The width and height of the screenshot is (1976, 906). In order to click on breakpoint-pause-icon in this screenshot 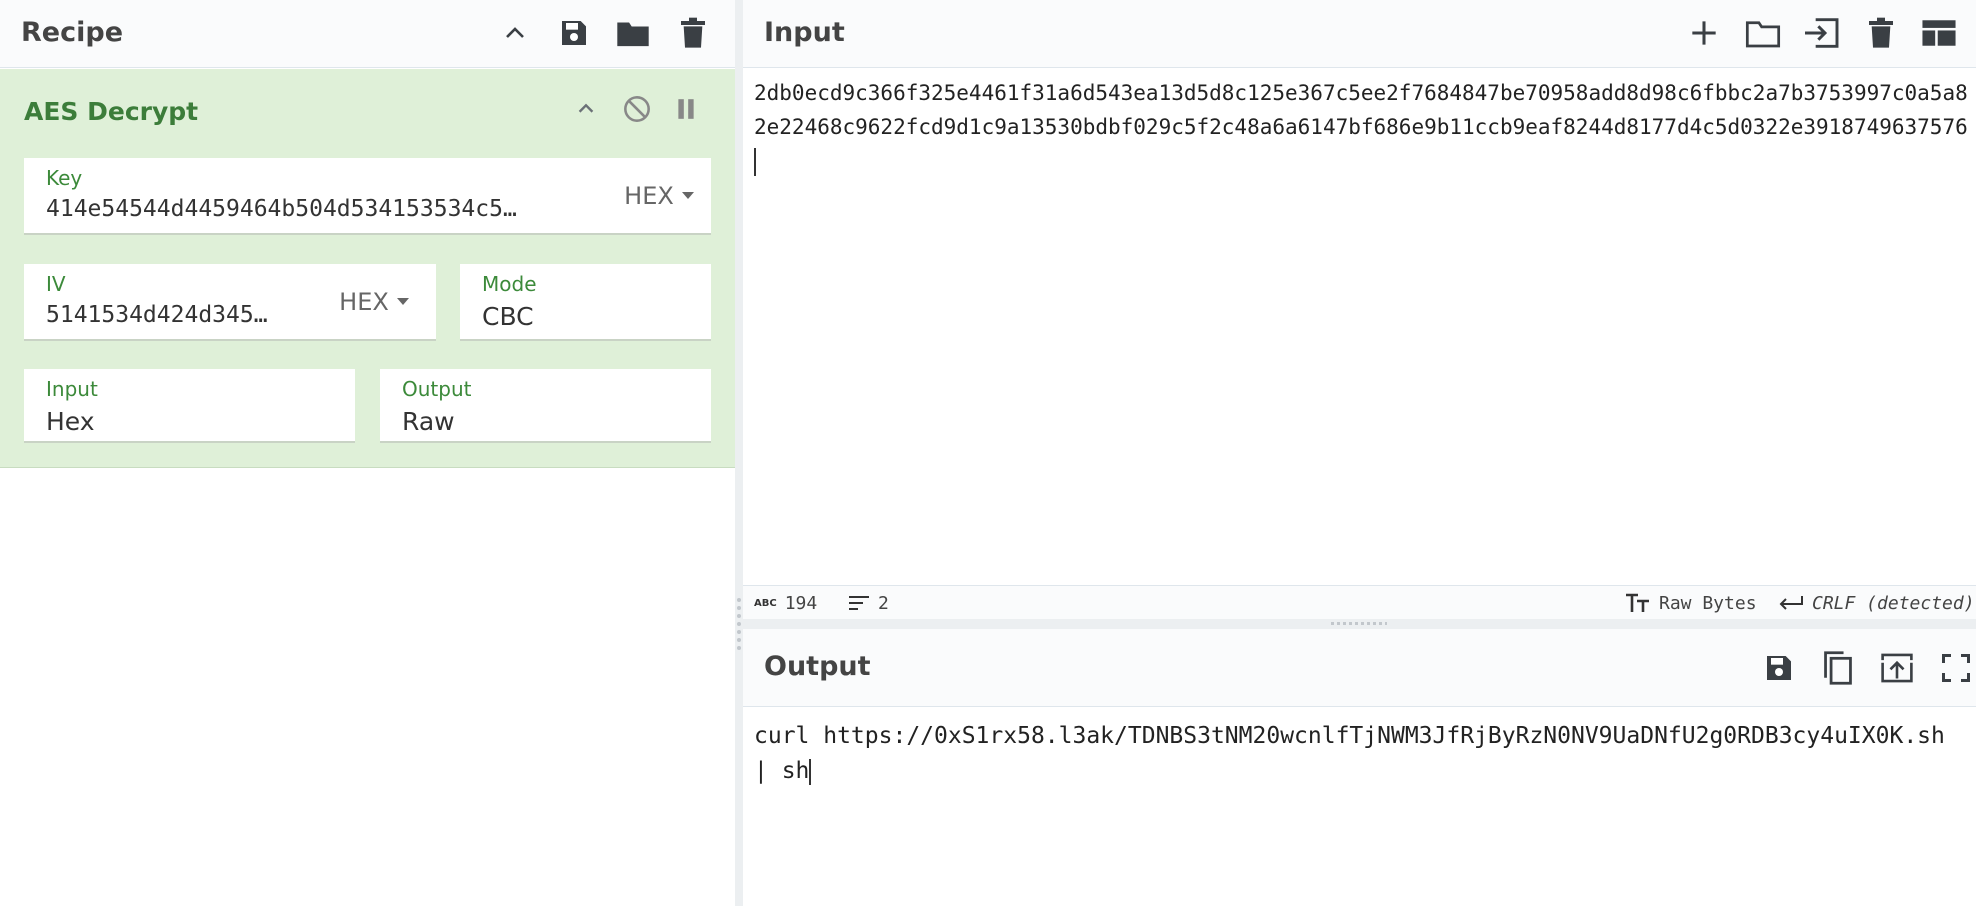, I will do `click(686, 109)`.